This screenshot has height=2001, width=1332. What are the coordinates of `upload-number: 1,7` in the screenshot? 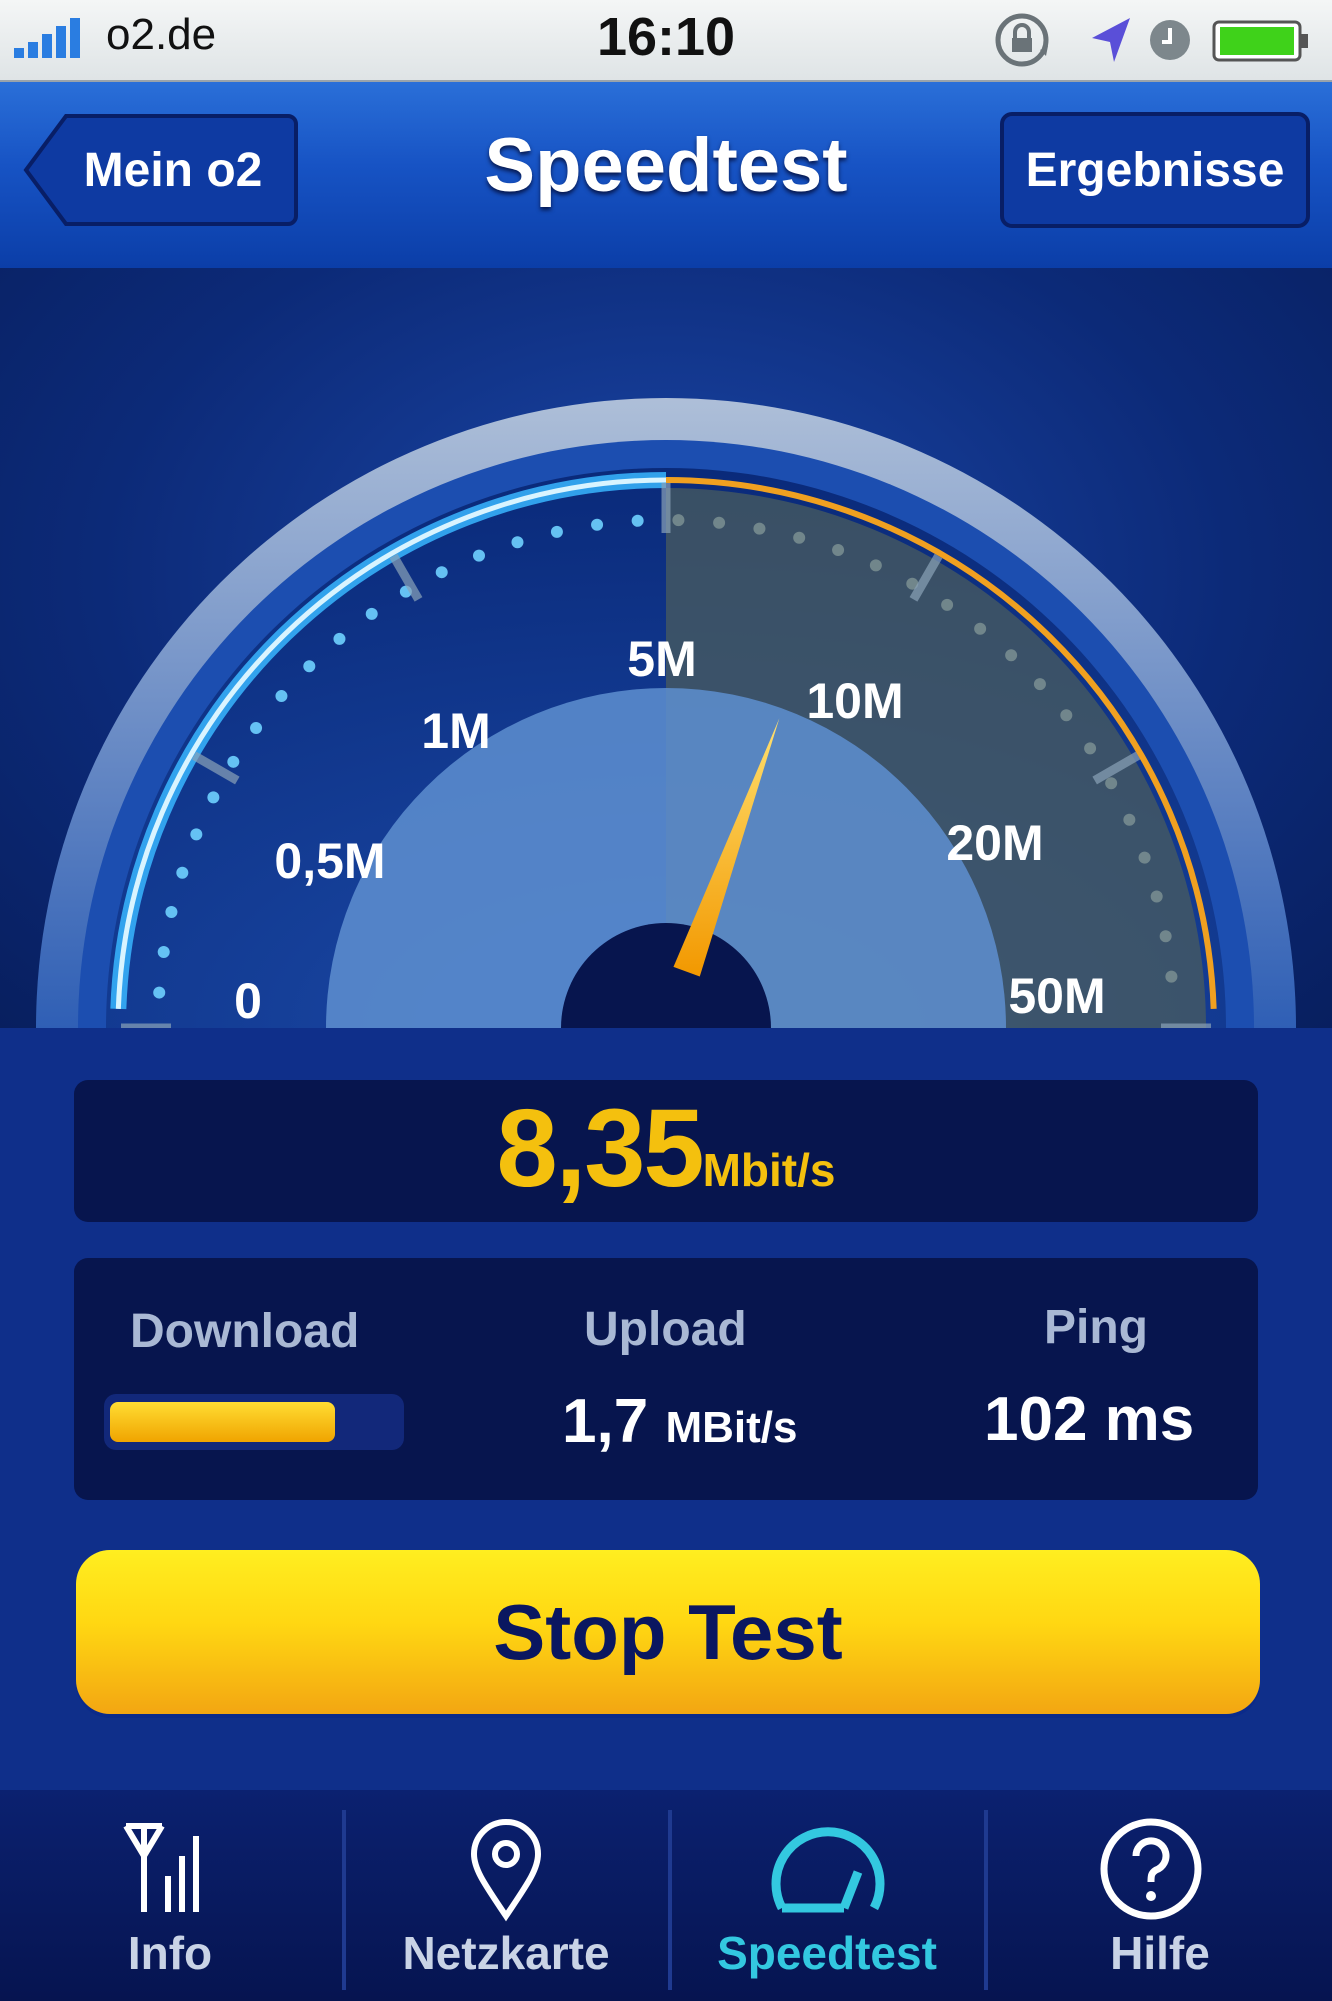 It's located at (605, 1421).